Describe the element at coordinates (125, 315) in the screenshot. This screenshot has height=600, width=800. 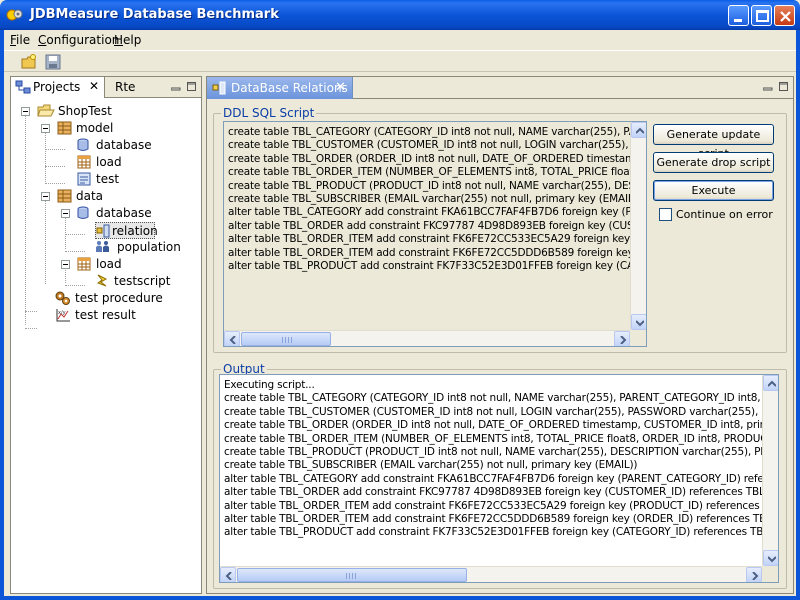
I see `tree-node-test-result: x/y test result` at that location.